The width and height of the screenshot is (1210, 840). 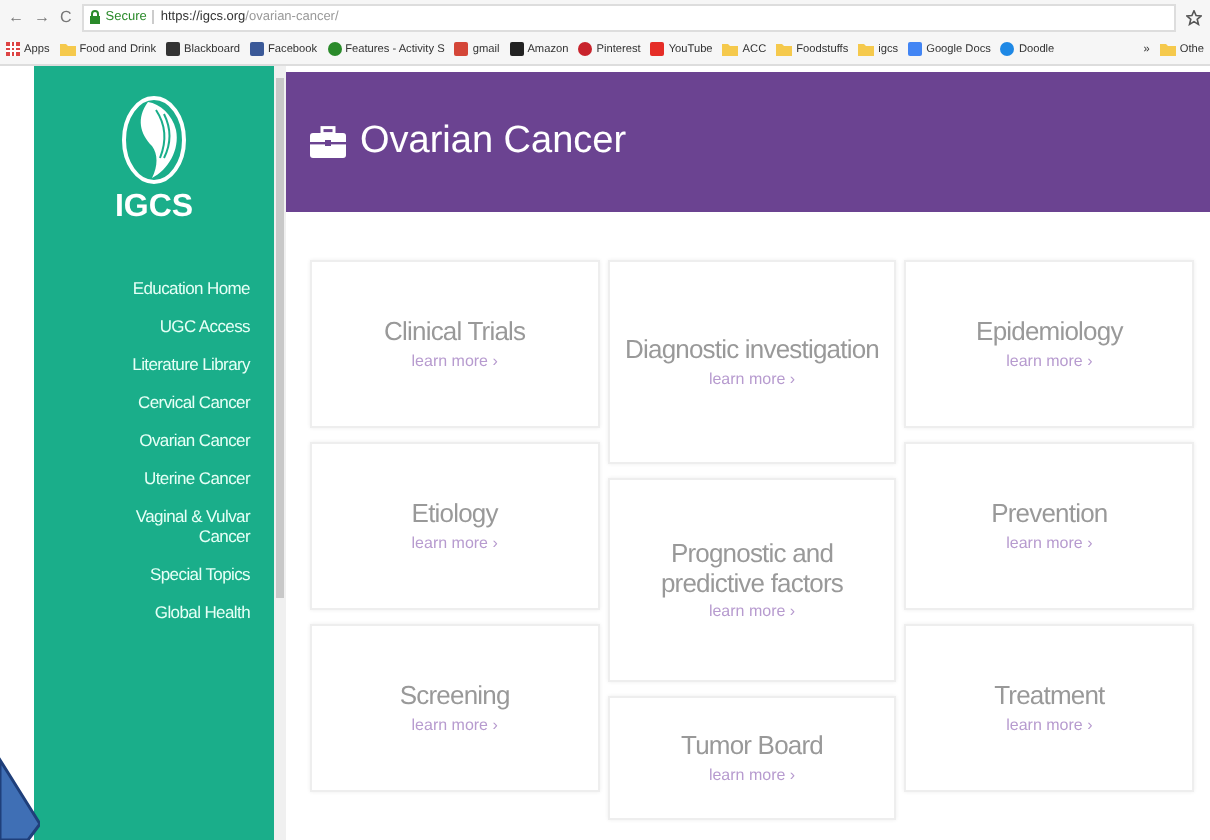 What do you see at coordinates (1049, 697) in the screenshot?
I see `card-title: Treatment` at bounding box center [1049, 697].